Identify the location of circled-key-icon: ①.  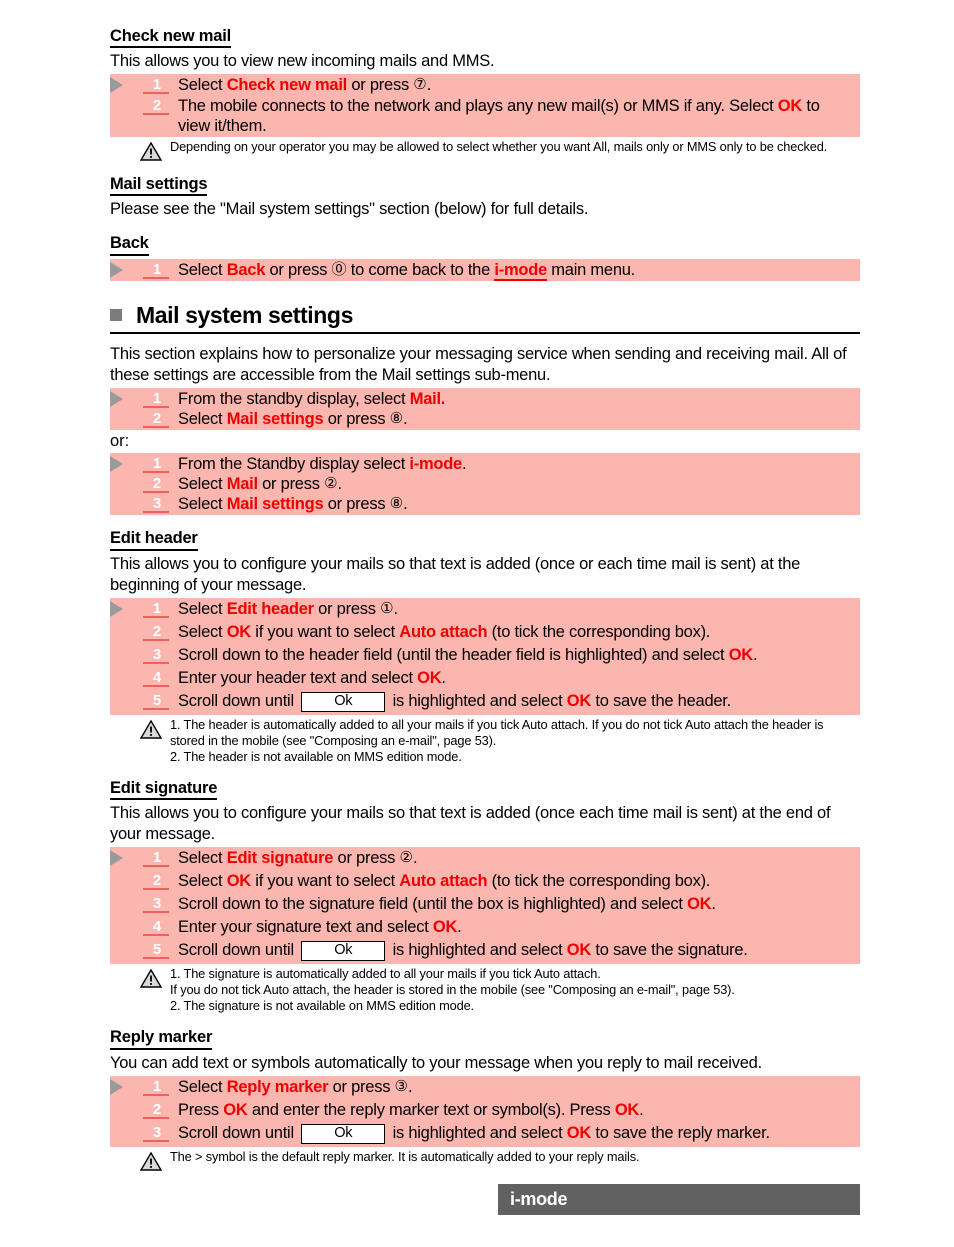
(387, 608).